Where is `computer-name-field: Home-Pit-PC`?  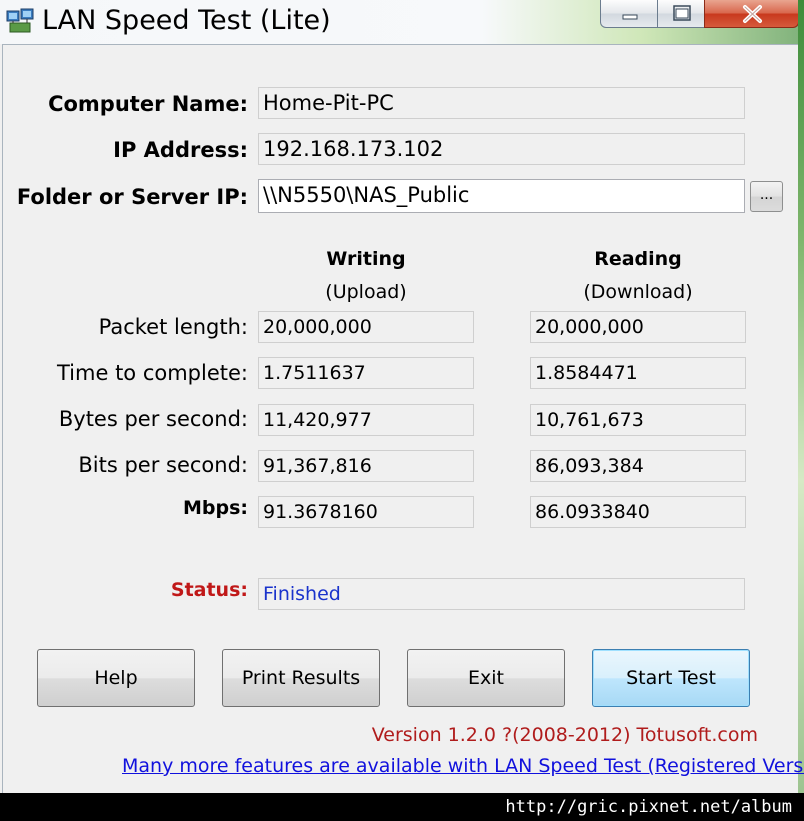
computer-name-field: Home-Pit-PC is located at coordinates (501, 103).